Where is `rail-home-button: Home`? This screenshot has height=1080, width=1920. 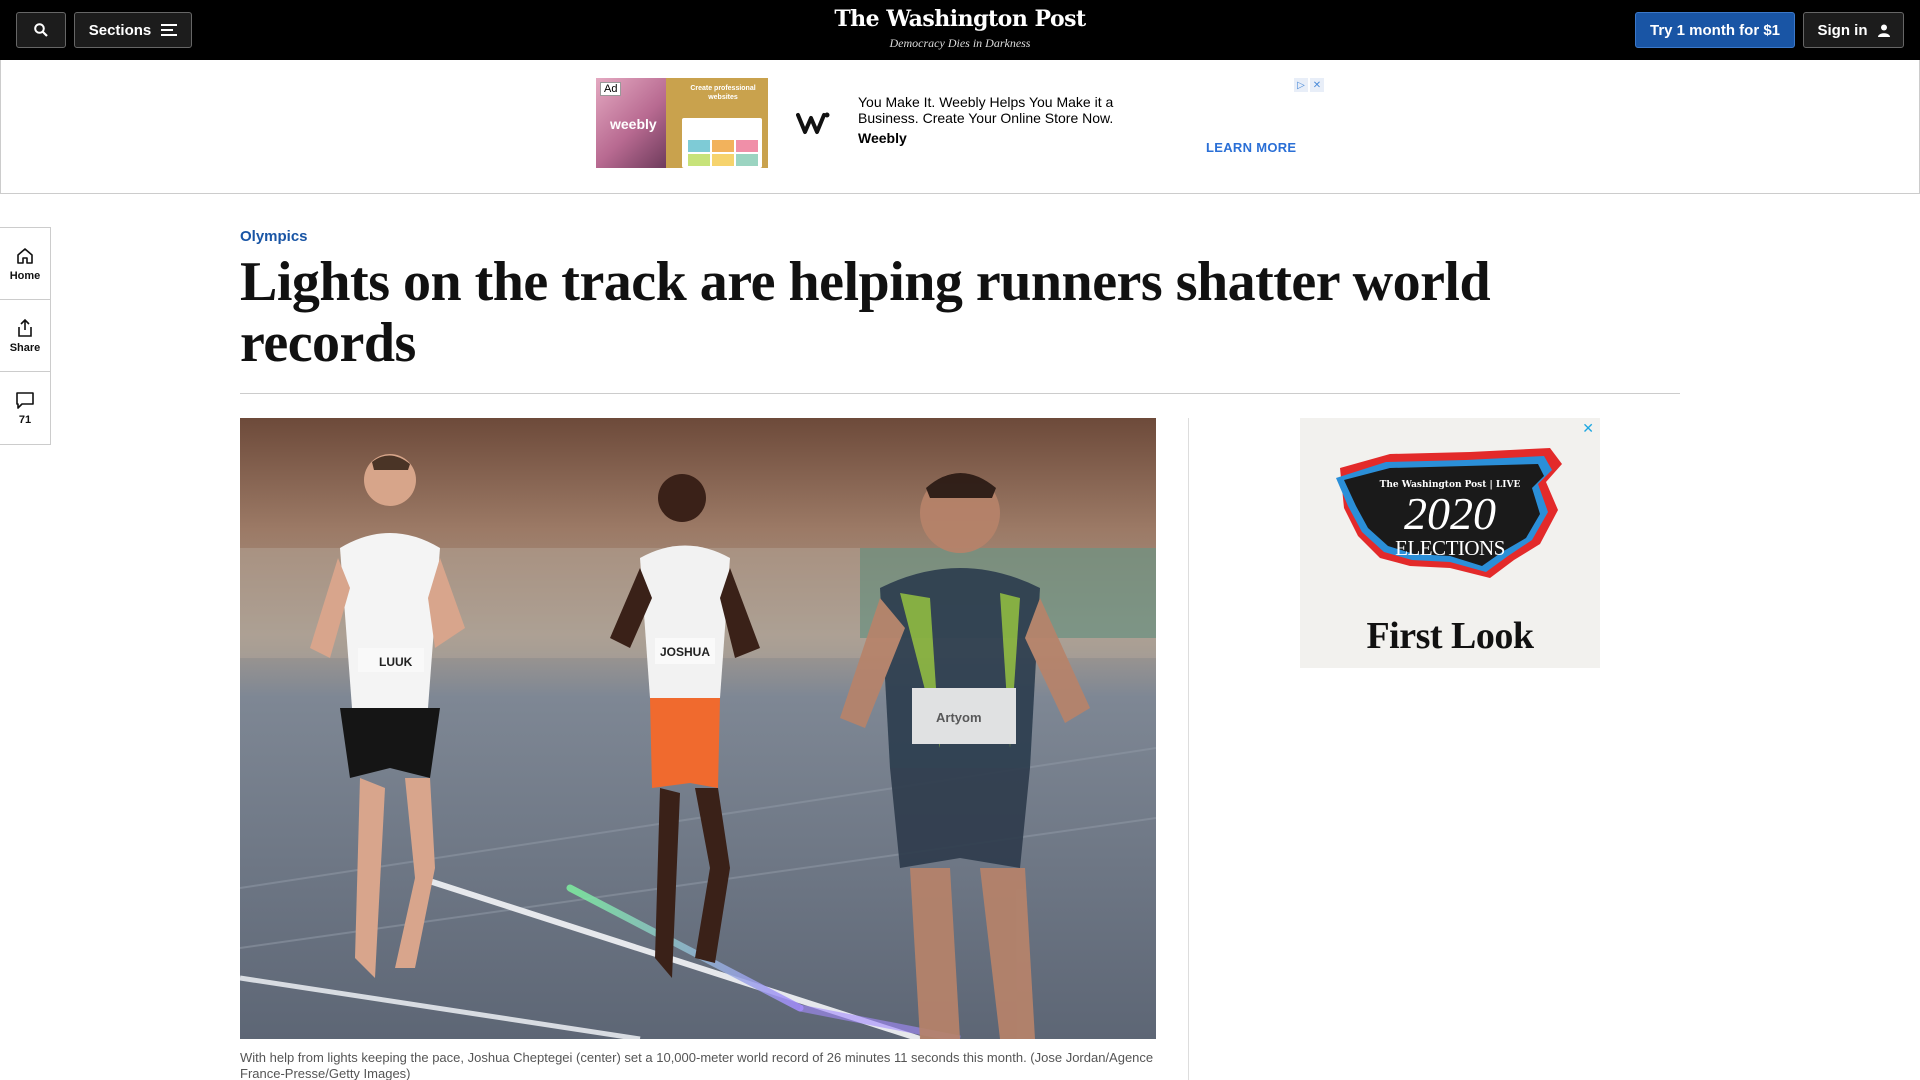 rail-home-button: Home is located at coordinates (25, 264).